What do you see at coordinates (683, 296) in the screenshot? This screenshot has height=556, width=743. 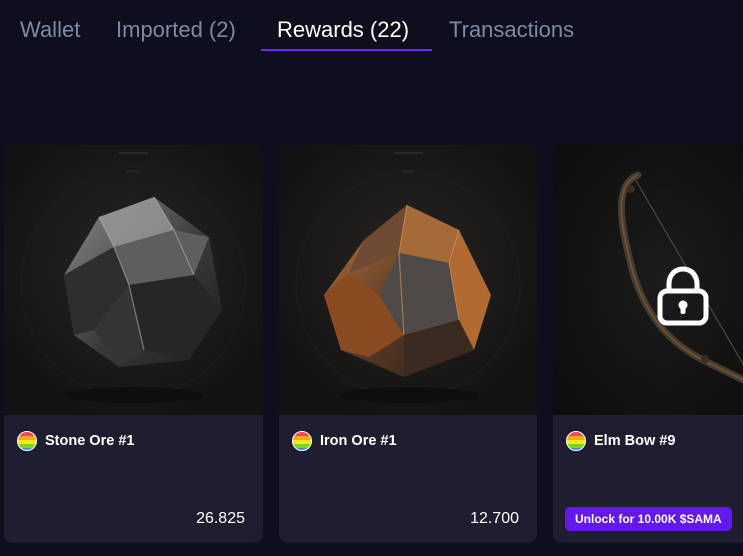 I see `lock-icon` at bounding box center [683, 296].